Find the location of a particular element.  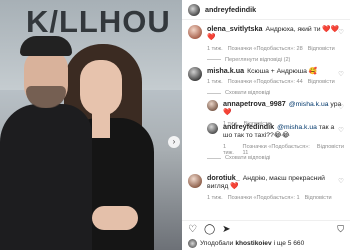

woman-arm is located at coordinates (115, 218).